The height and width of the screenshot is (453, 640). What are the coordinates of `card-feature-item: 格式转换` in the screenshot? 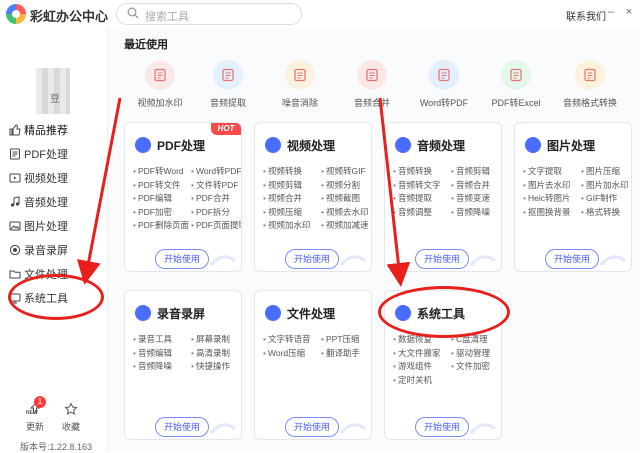 It's located at (606, 213).